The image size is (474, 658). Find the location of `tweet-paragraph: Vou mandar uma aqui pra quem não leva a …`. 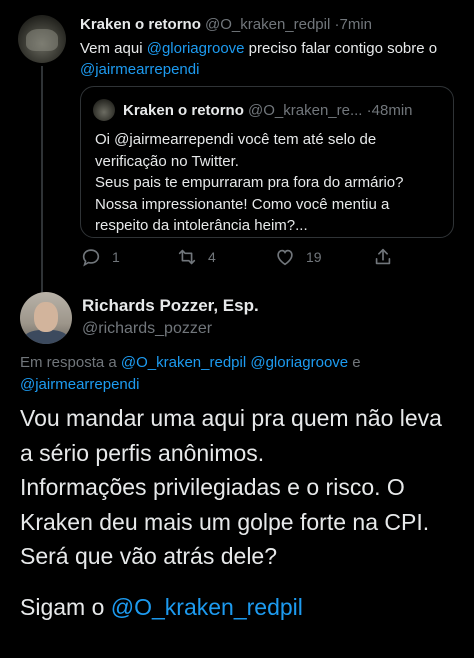

tweet-paragraph: Vou mandar uma aqui pra quem não leva a … is located at coordinates (231, 435).